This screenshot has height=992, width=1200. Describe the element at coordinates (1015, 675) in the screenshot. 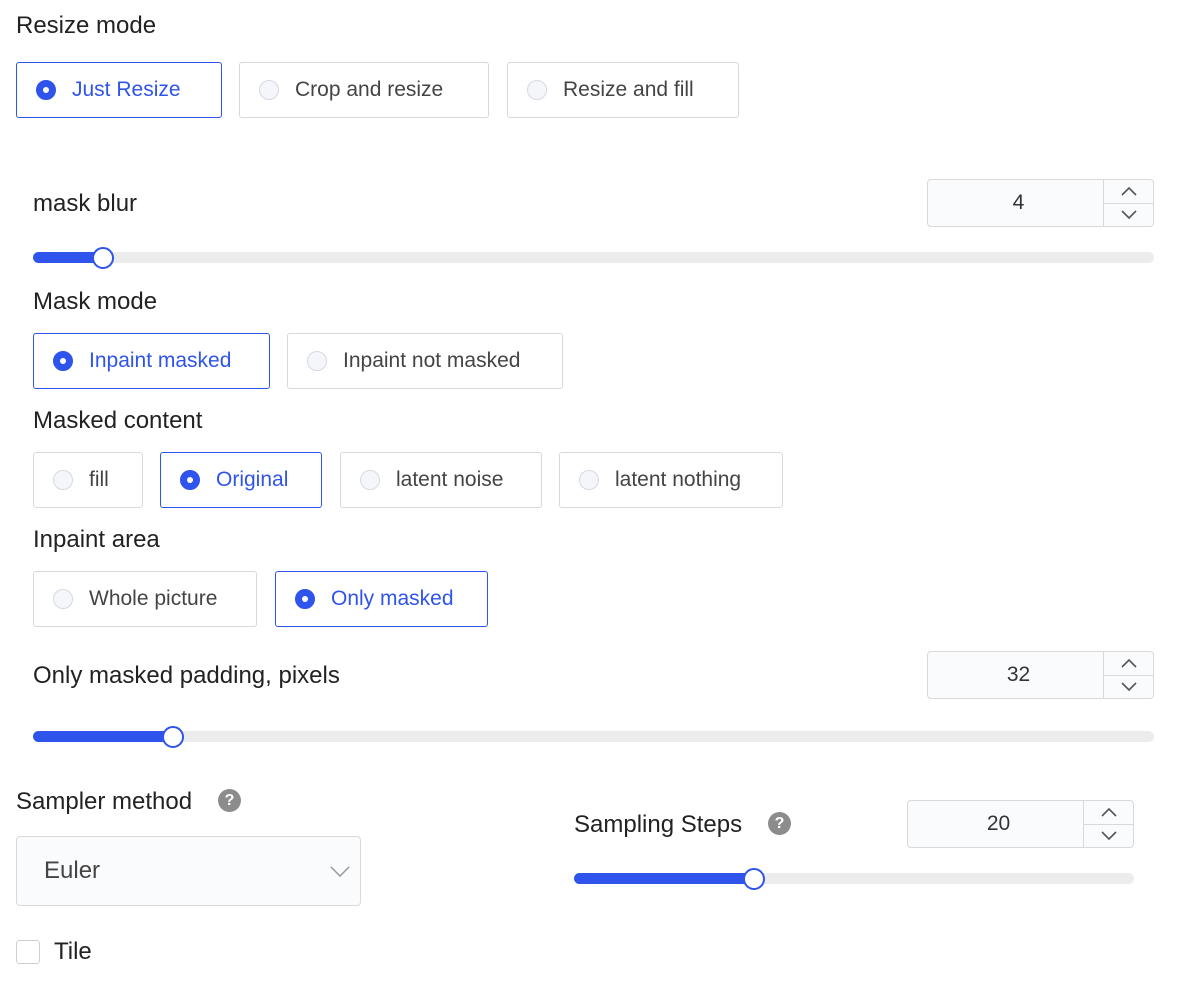

I see `padding-value: 32` at that location.